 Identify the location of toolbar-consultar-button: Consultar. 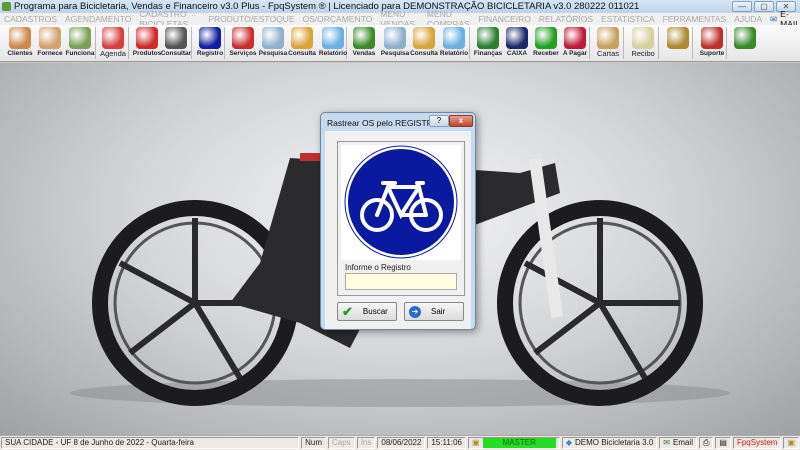
(176, 43).